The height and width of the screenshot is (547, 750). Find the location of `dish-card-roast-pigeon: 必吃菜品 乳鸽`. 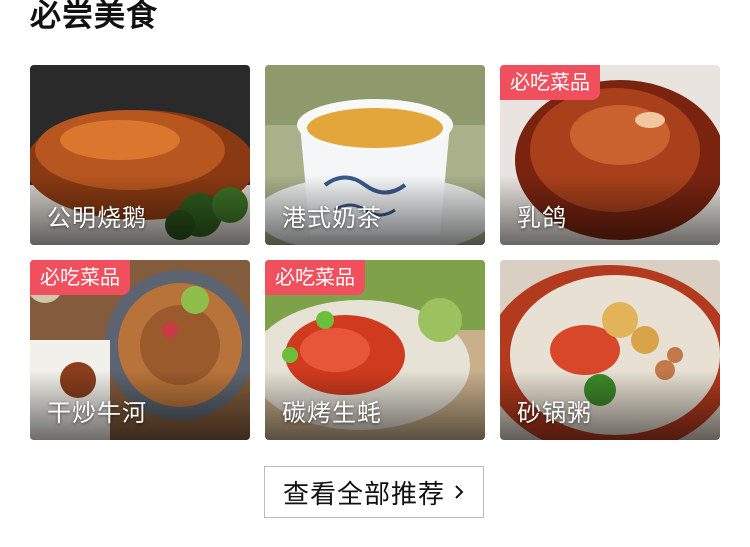

dish-card-roast-pigeon: 必吃菜品 乳鸽 is located at coordinates (610, 155).